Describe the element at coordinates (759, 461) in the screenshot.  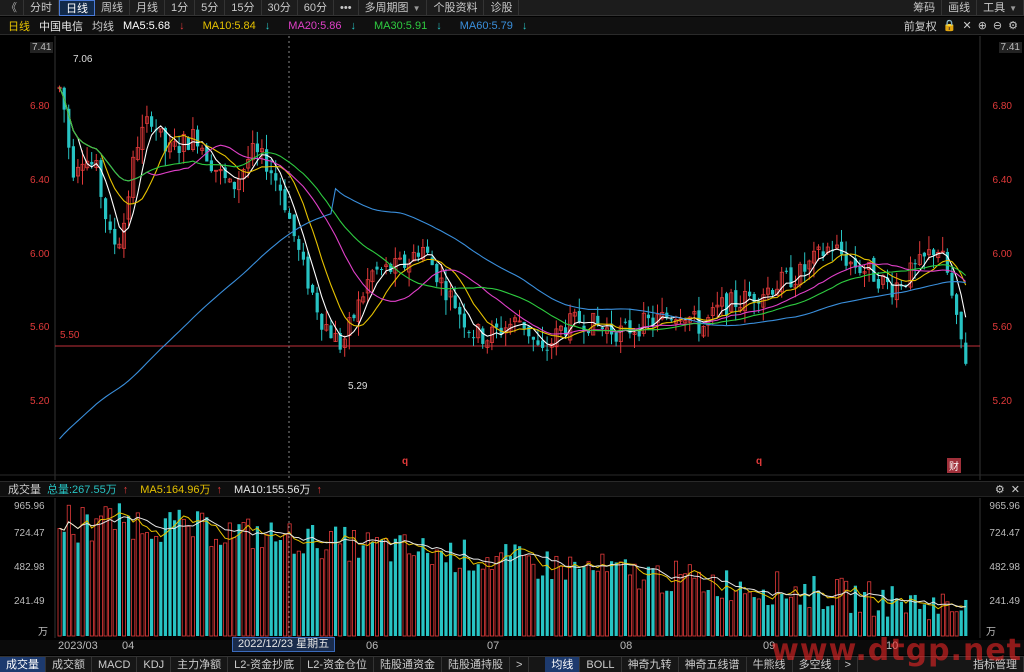
I see `q-marker-2: q` at that location.